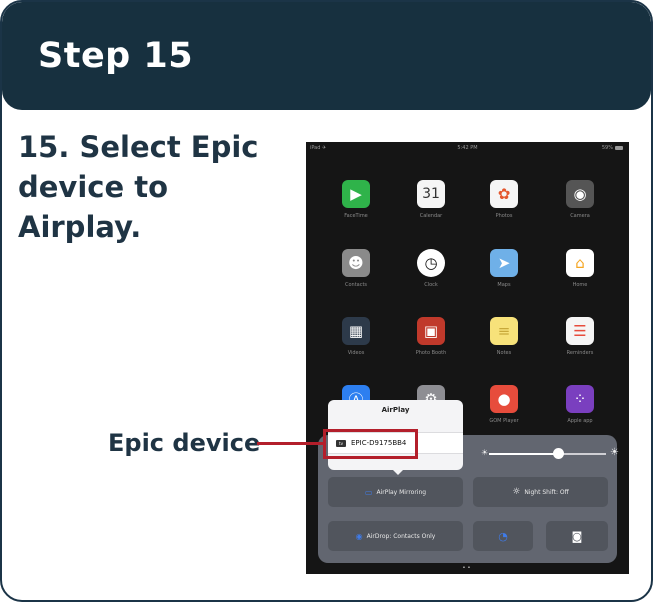 The image size is (653, 602). Describe the element at coordinates (370, 444) in the screenshot. I see `callout-highlight-box` at that location.